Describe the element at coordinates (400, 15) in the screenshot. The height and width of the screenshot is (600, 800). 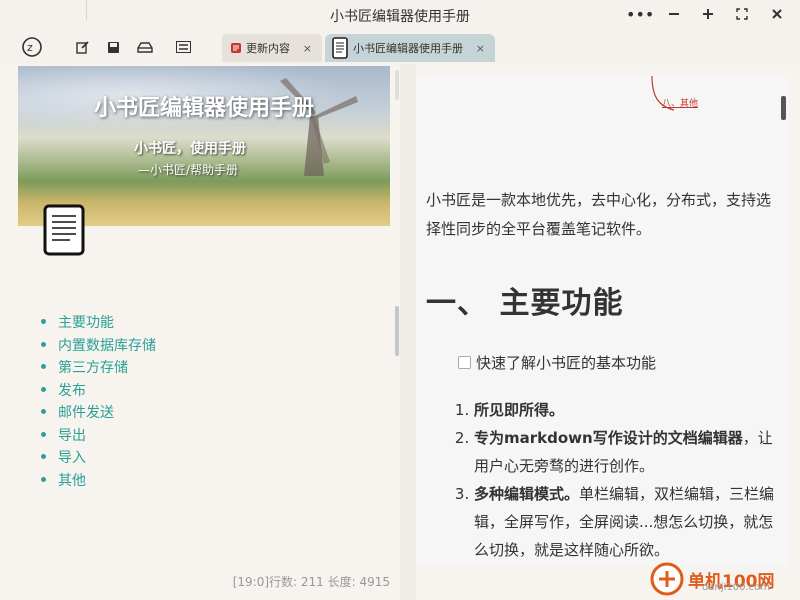
I see `title-bar: 小书匠编辑器使用手册 •••` at that location.